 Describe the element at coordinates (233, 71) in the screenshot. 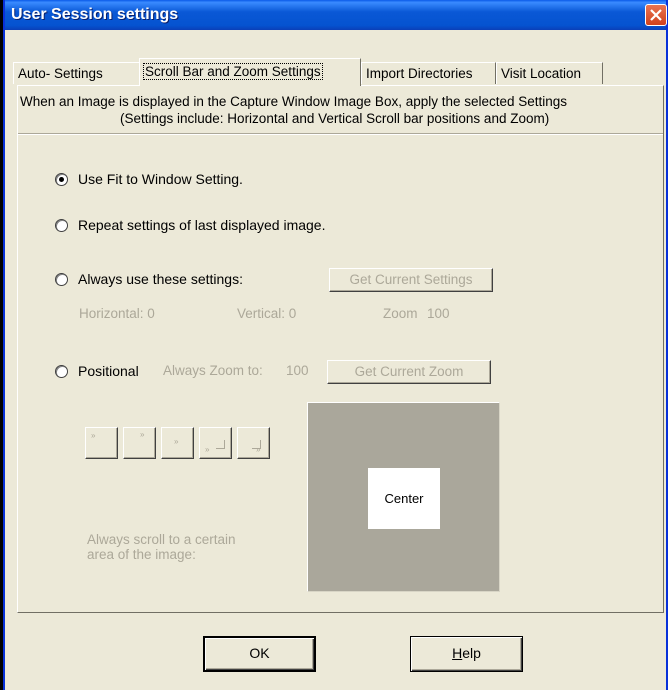

I see `tab-label: Scroll Bar and Zoom Settings` at that location.